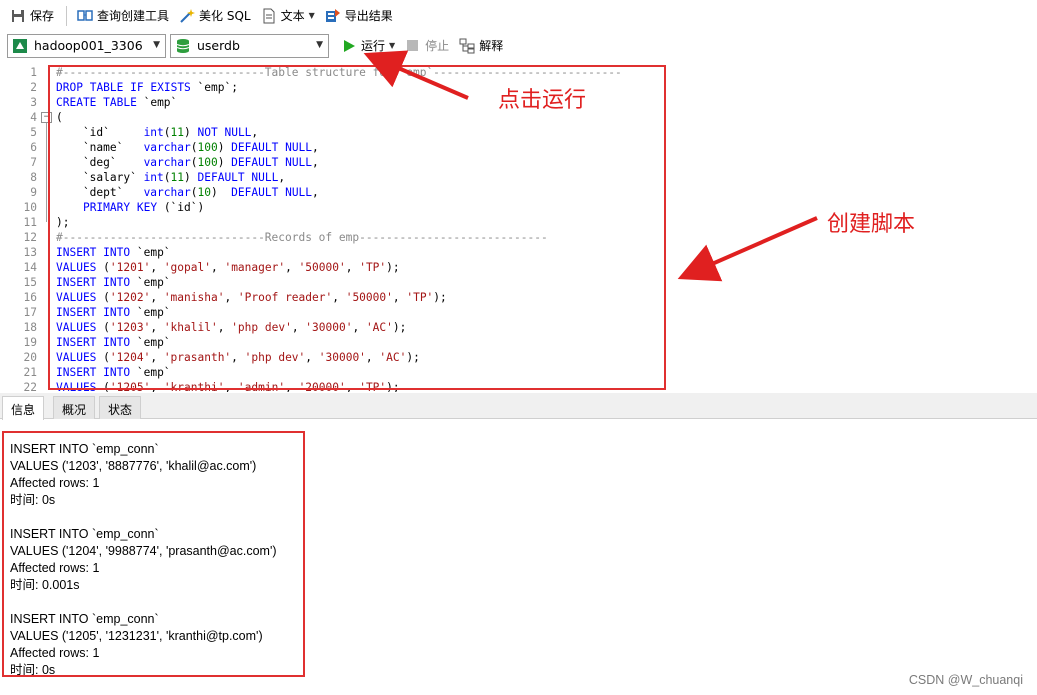 This screenshot has height=695, width=1037. What do you see at coordinates (542, 100) in the screenshot?
I see `run-annotation: 点击运行` at bounding box center [542, 100].